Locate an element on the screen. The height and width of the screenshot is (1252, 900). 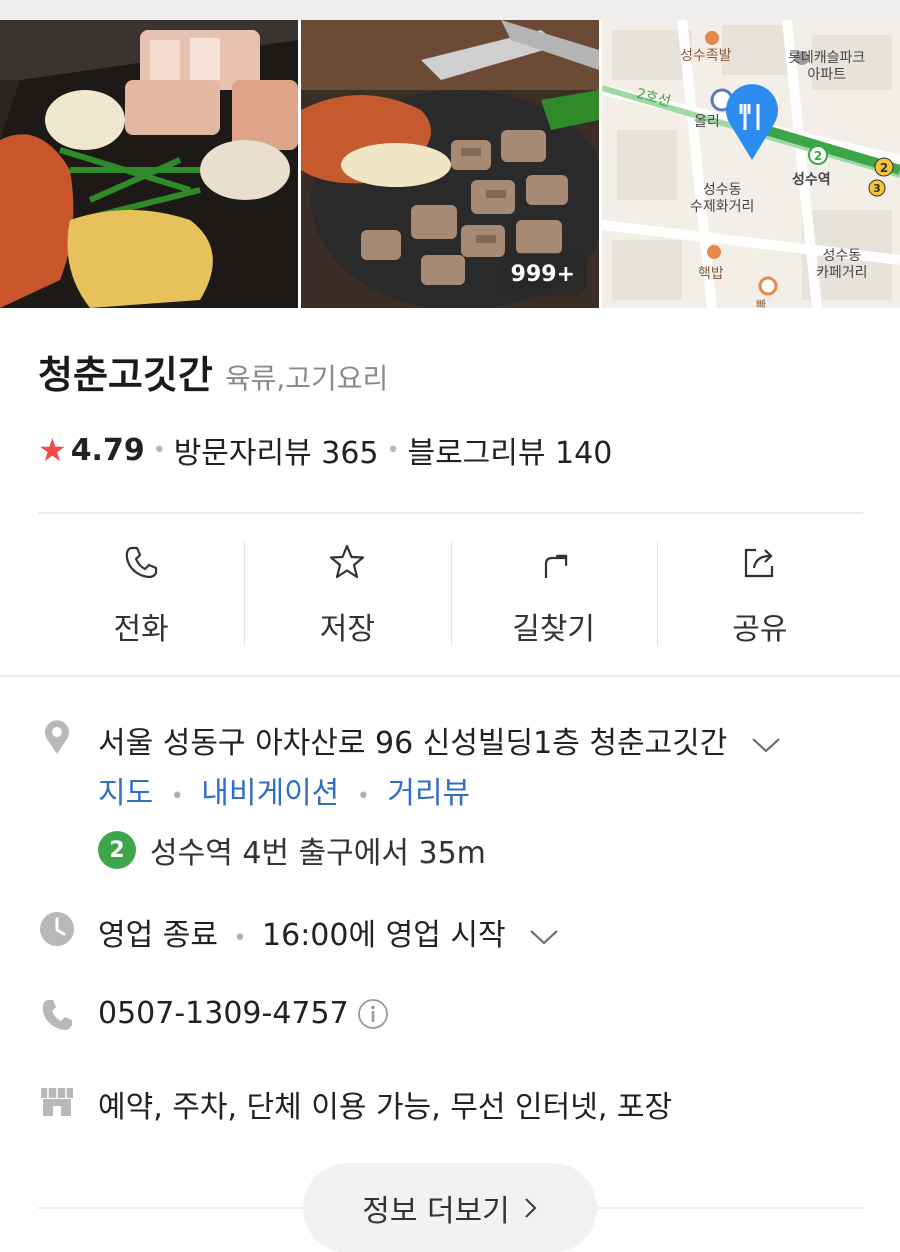
place-header: 청춘고깃간 육류,고기요리 is located at coordinates (213, 371).